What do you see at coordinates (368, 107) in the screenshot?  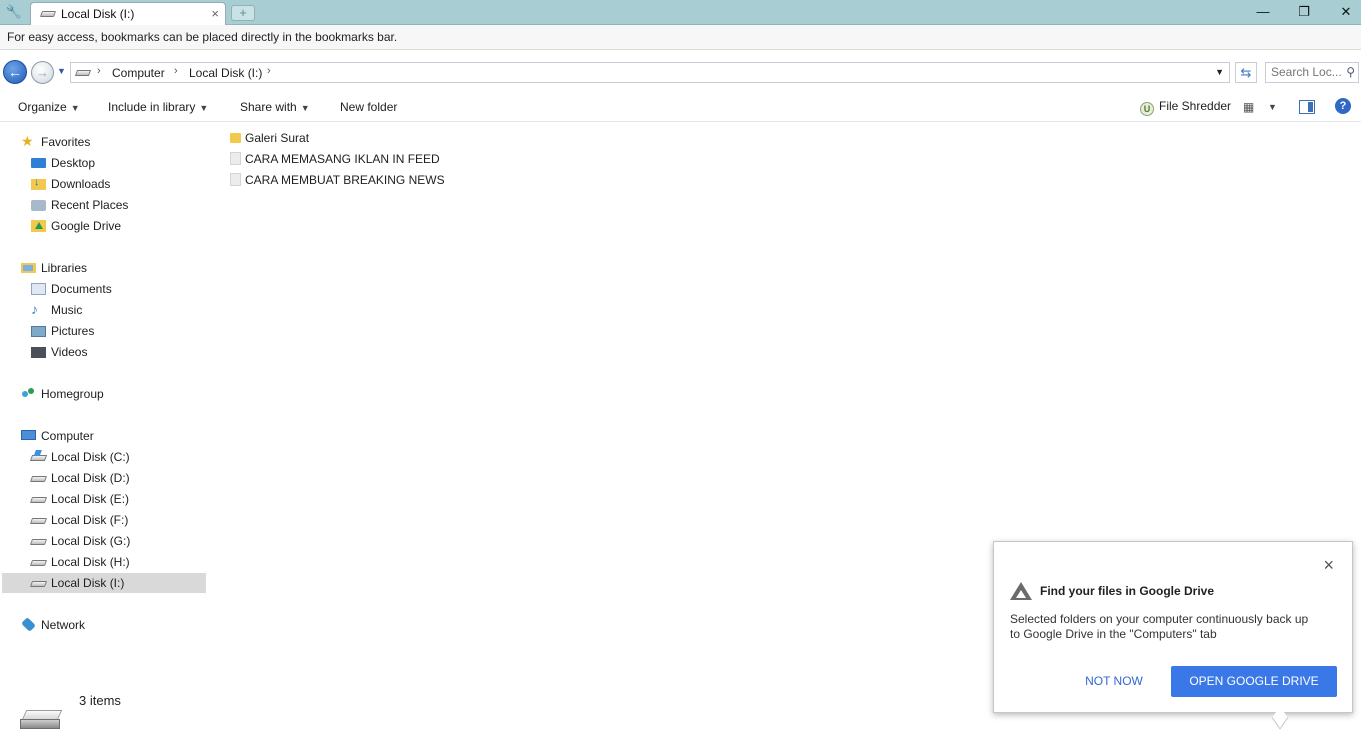 I see `new-folder-button: New folder` at bounding box center [368, 107].